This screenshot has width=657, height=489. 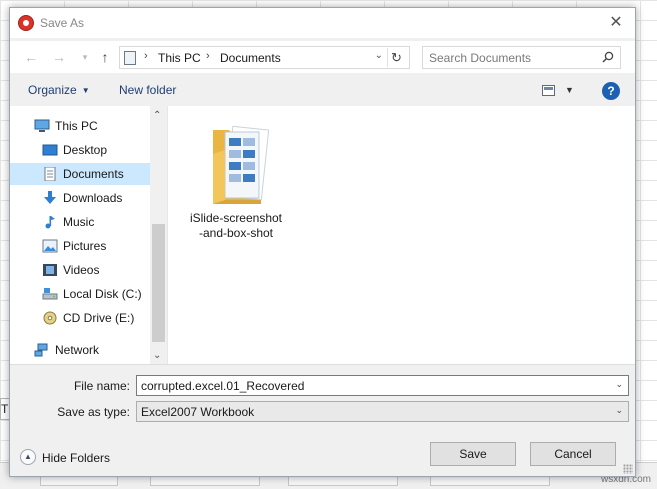 I want to click on address-bar: › This PC › Documents ⌄ ↻, so click(x=264, y=57).